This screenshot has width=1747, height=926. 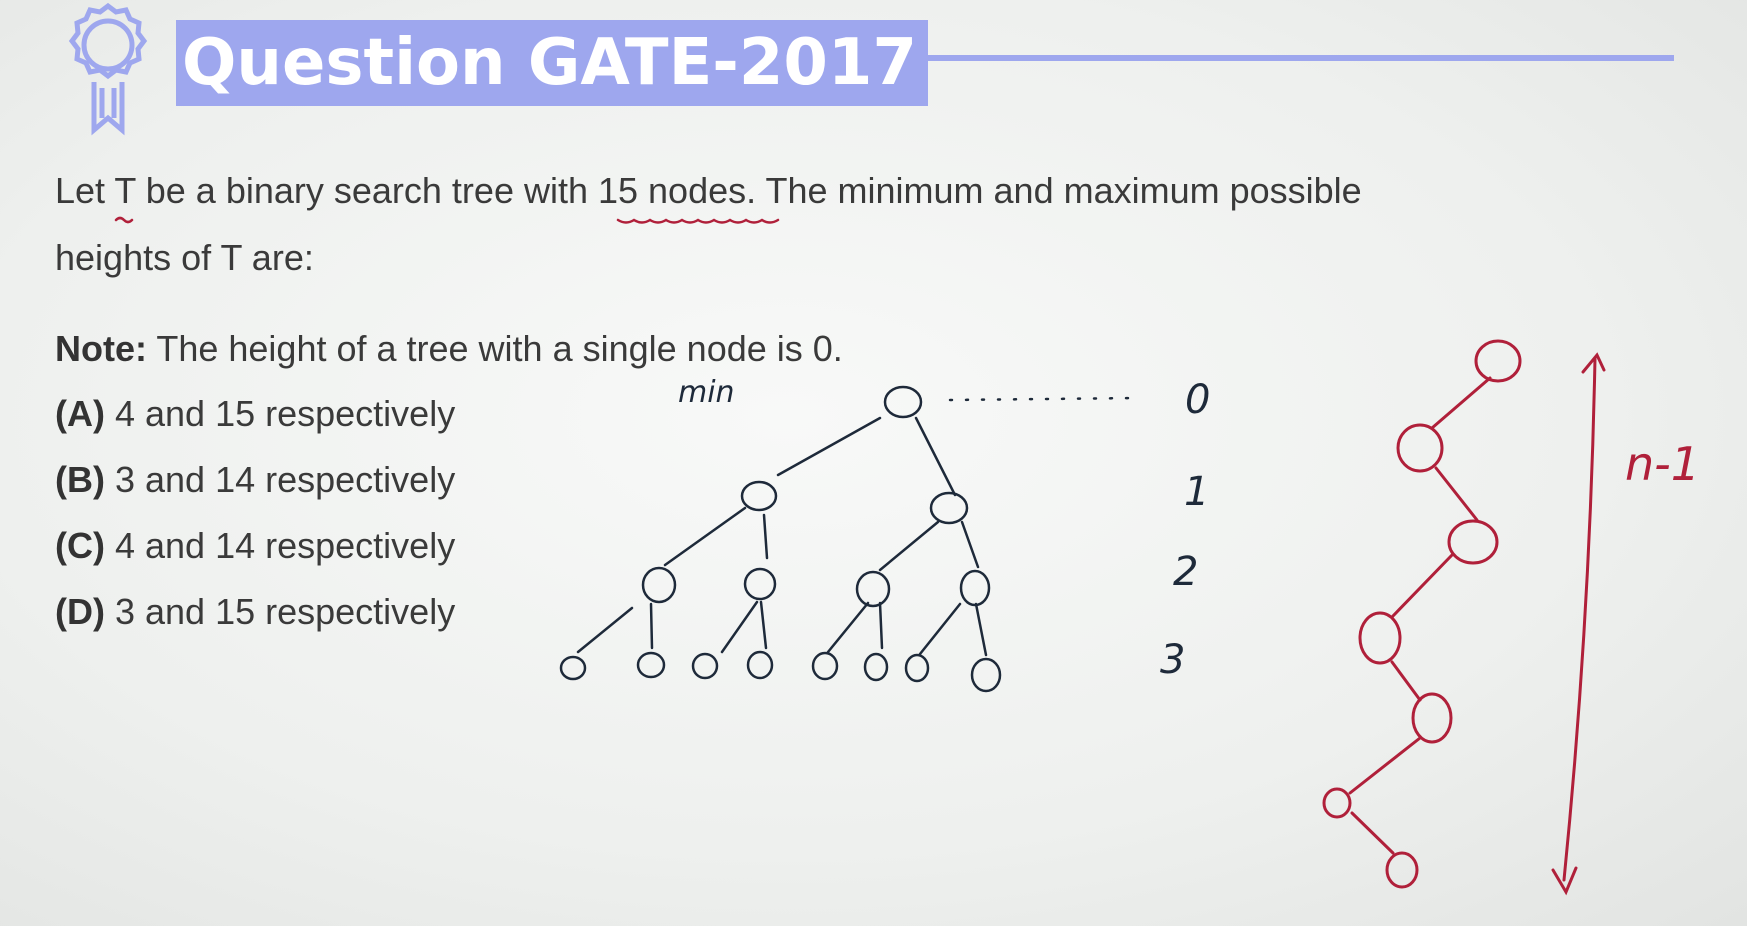 I want to click on height-arrow, so click(x=1578, y=624).